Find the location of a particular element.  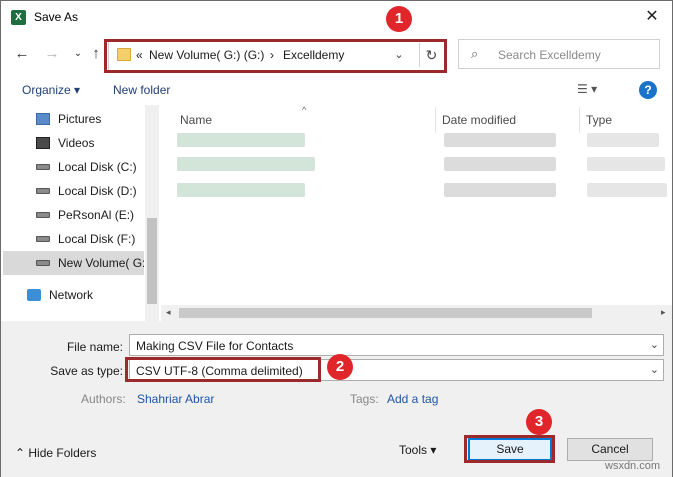

videos-icon is located at coordinates (43, 143).